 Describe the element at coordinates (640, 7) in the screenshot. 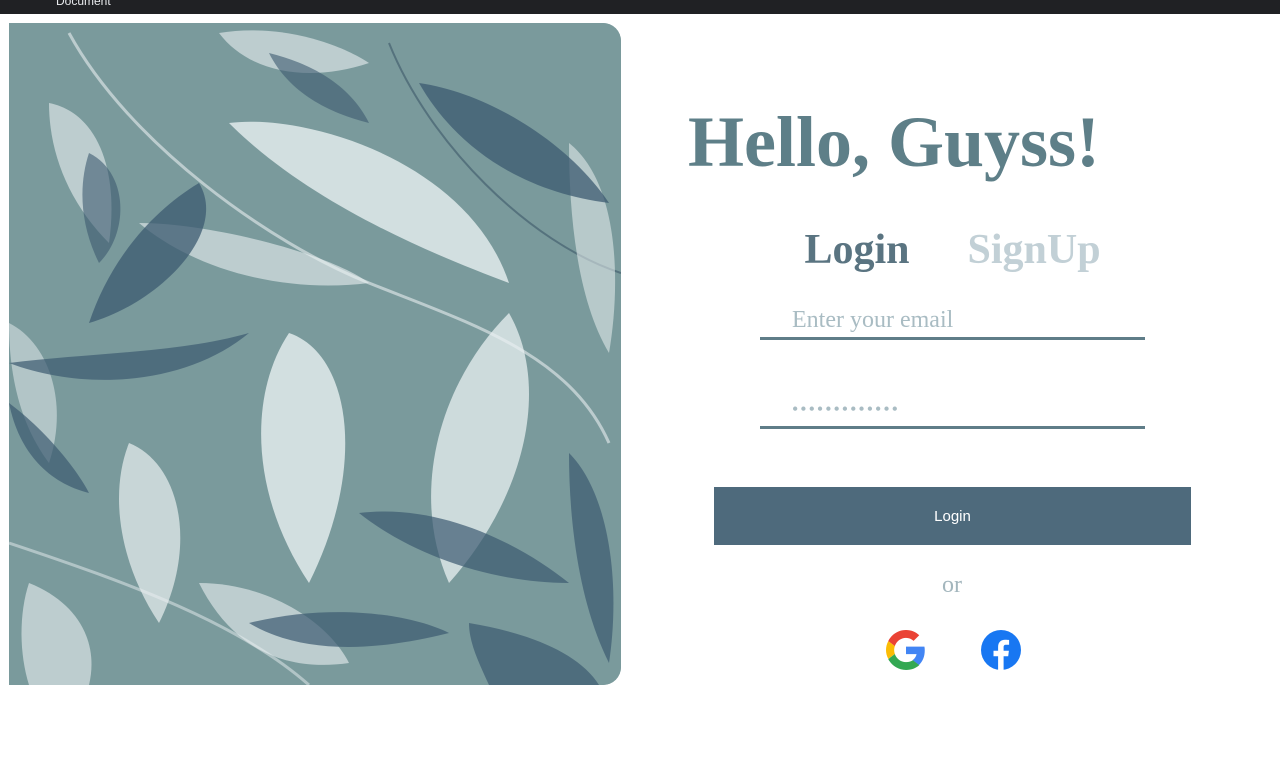

I see `browser-tab-bar: Document` at that location.